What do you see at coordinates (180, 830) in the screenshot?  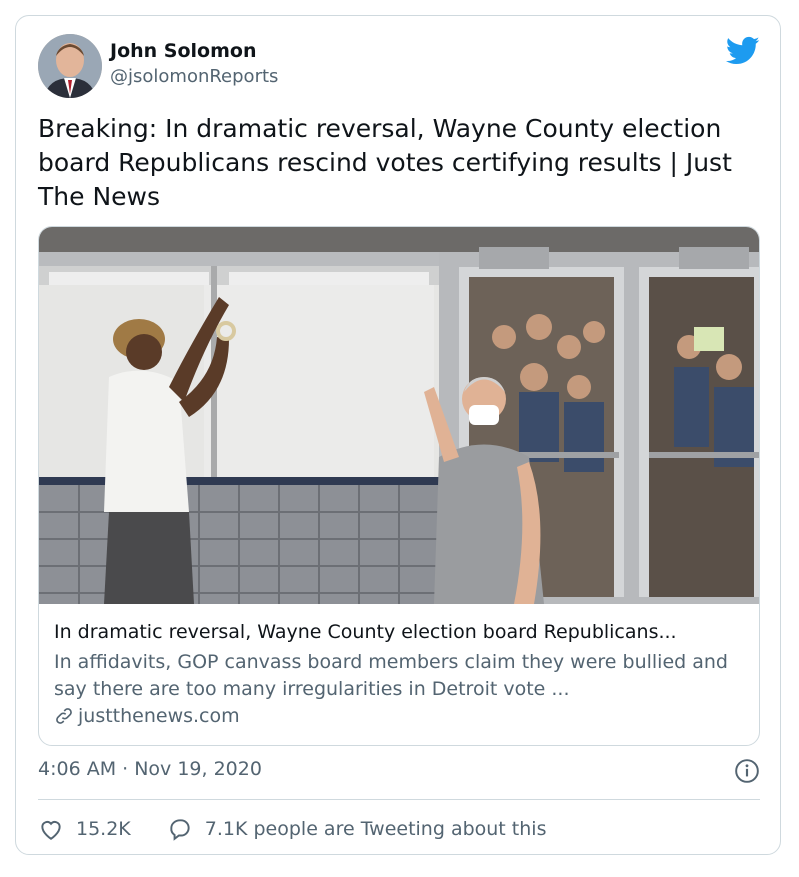 I see `reply-bubble-icon` at bounding box center [180, 830].